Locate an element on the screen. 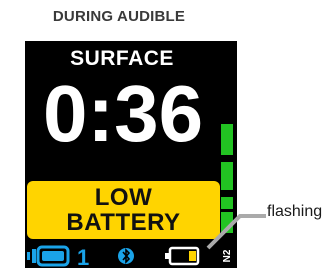 The image size is (336, 268). alert-line-2: BATTERY is located at coordinates (123, 222).